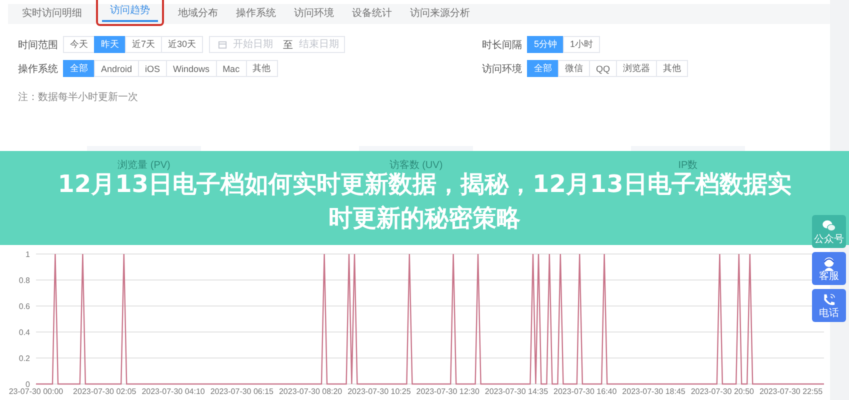 This screenshot has height=400, width=849. I want to click on update-note: 注：数据每半小时更新一次, so click(78, 97).